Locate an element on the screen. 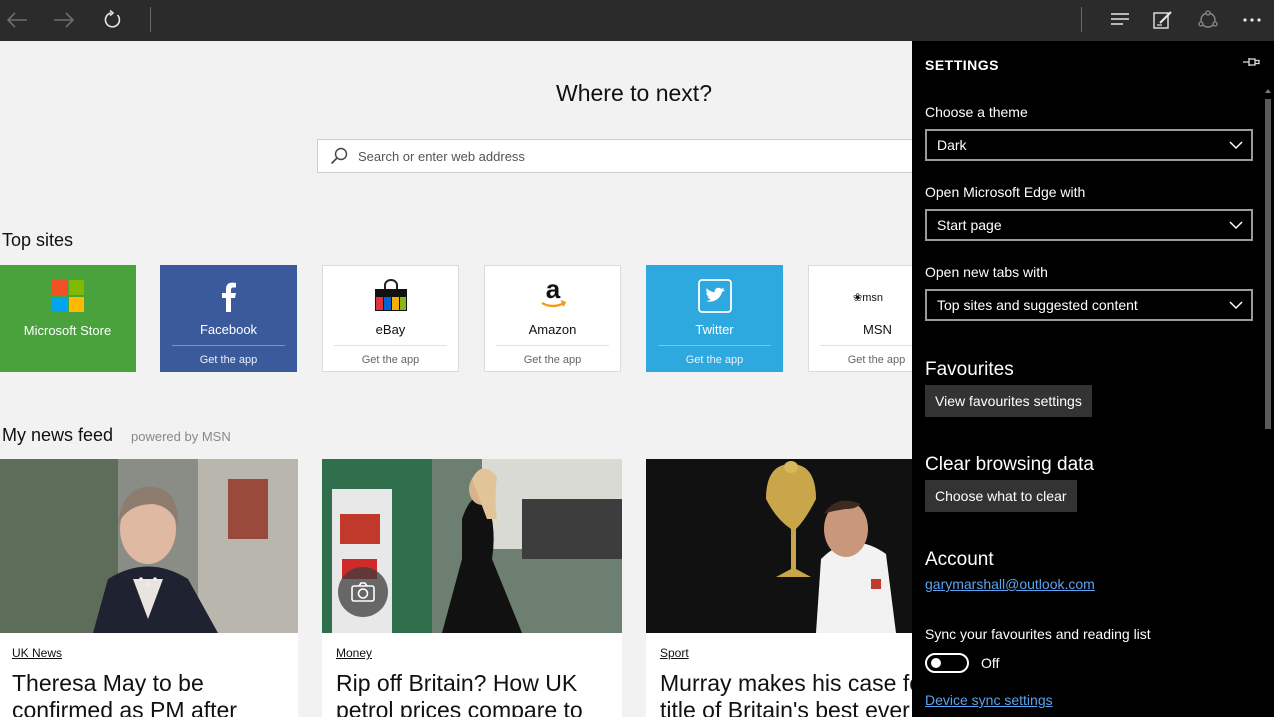 Image resolution: width=1274 pixels, height=717 pixels. news-category: UK News is located at coordinates (37, 653).